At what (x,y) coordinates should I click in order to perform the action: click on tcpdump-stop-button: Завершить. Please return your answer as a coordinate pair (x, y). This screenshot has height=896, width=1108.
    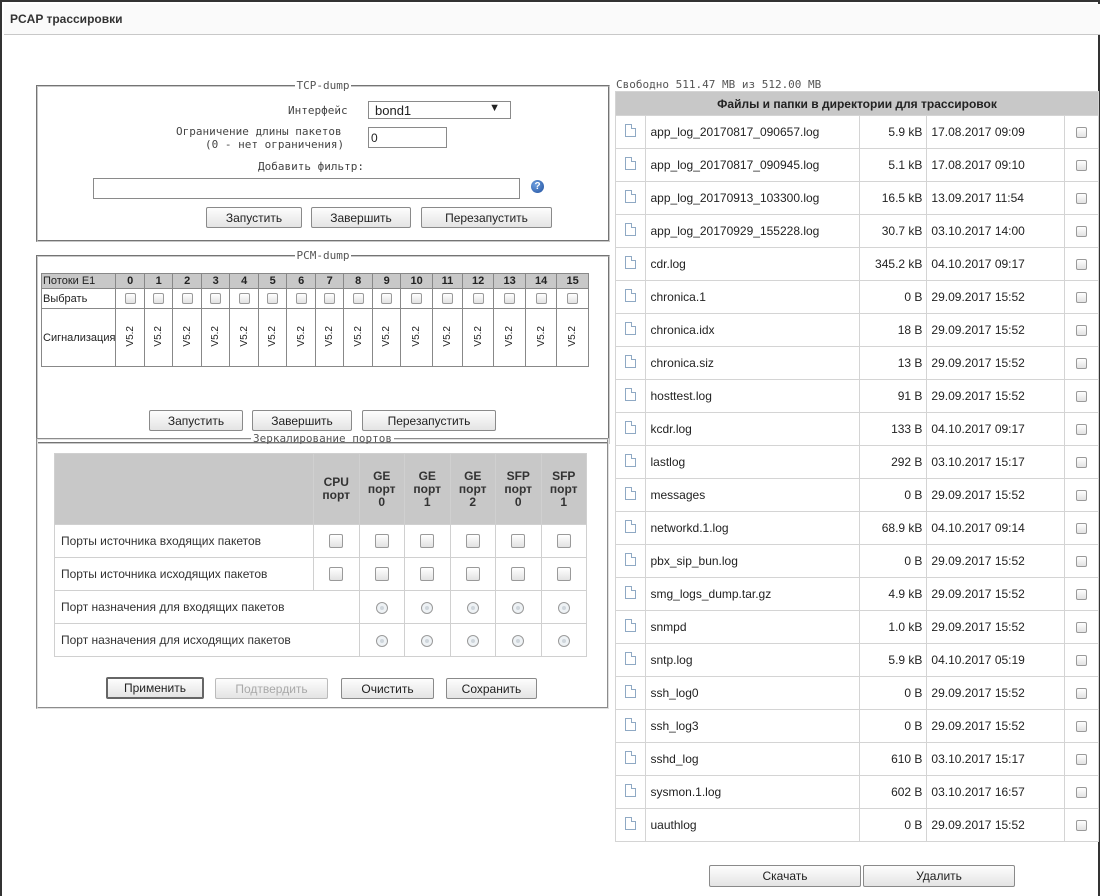
    Looking at the image, I should click on (361, 217).